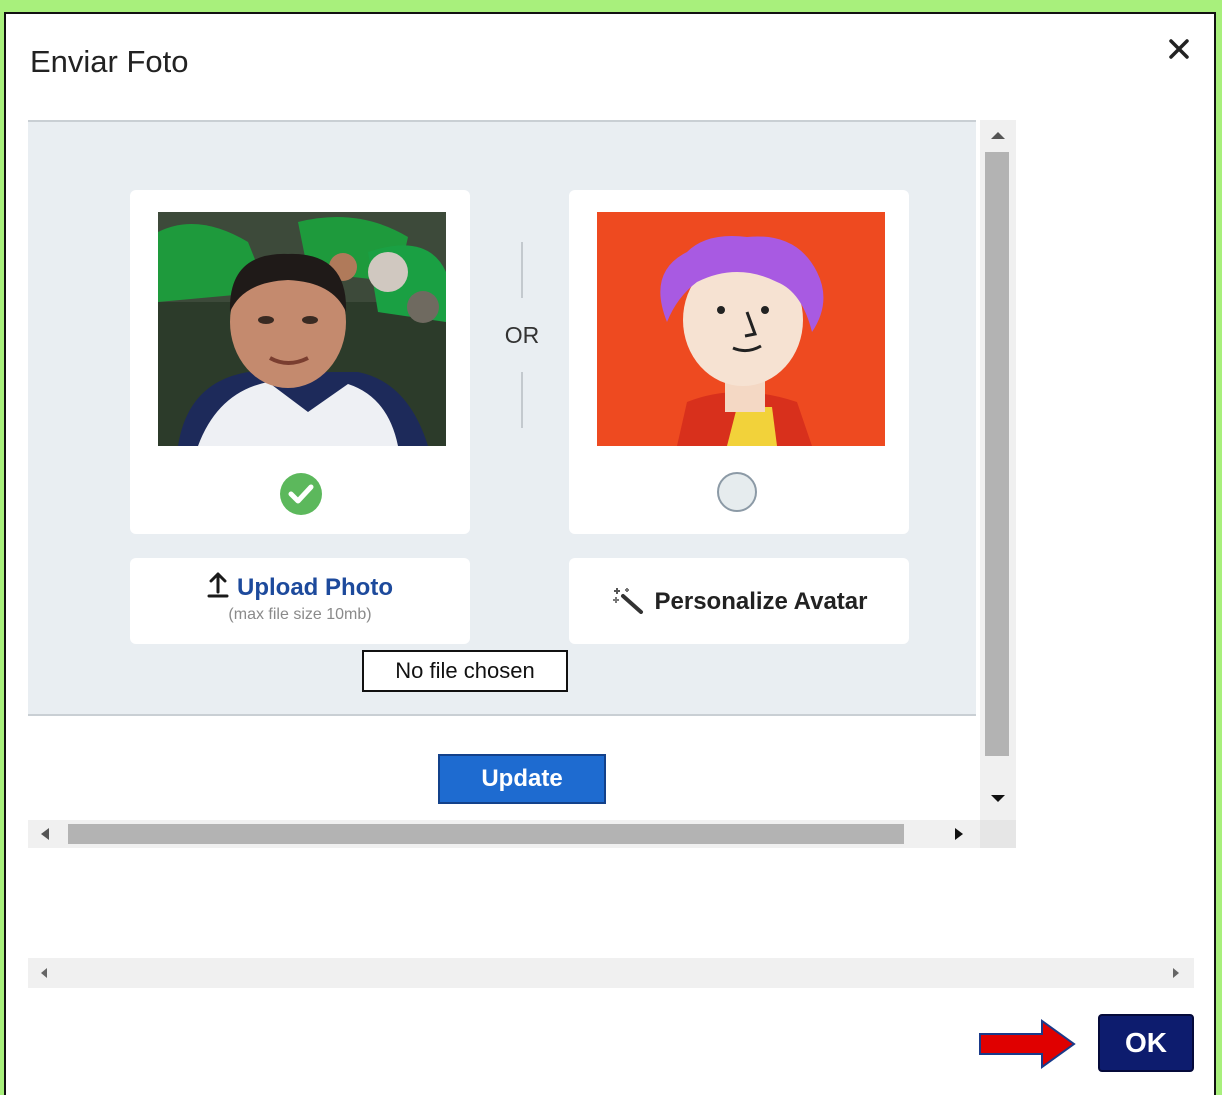  Describe the element at coordinates (315, 587) in the screenshot. I see `upload-photo-label: Upload Photo` at that location.